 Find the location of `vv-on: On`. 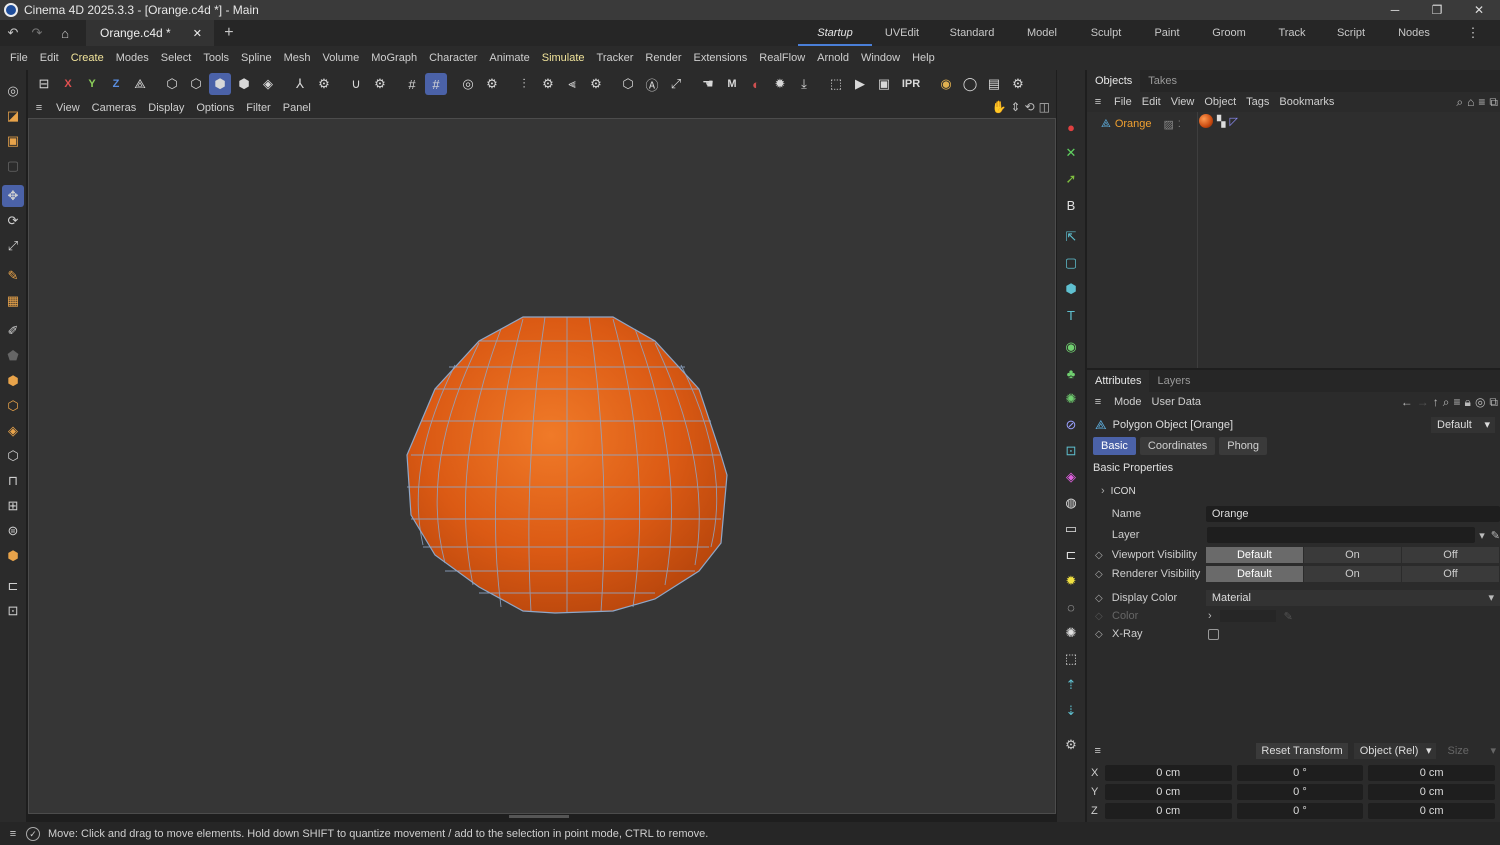

vv-on: On is located at coordinates (1352, 555).